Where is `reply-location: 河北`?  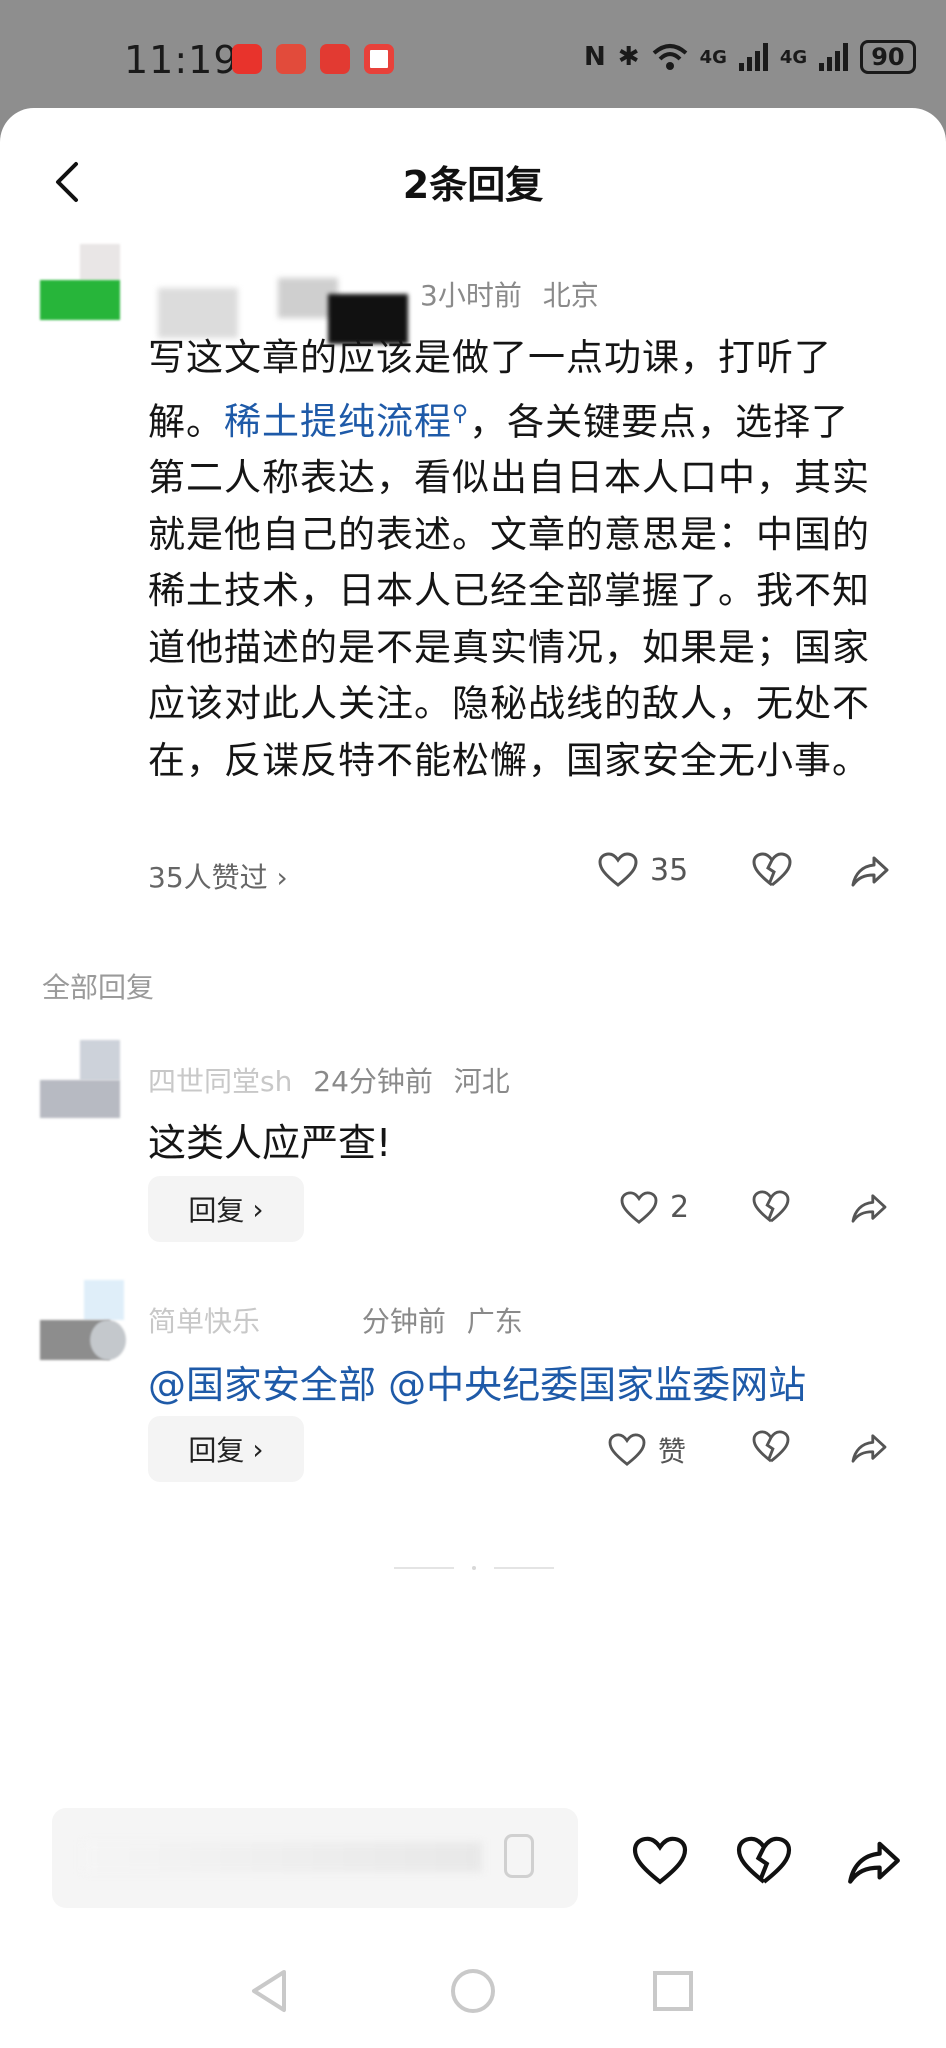 reply-location: 河北 is located at coordinates (481, 1081).